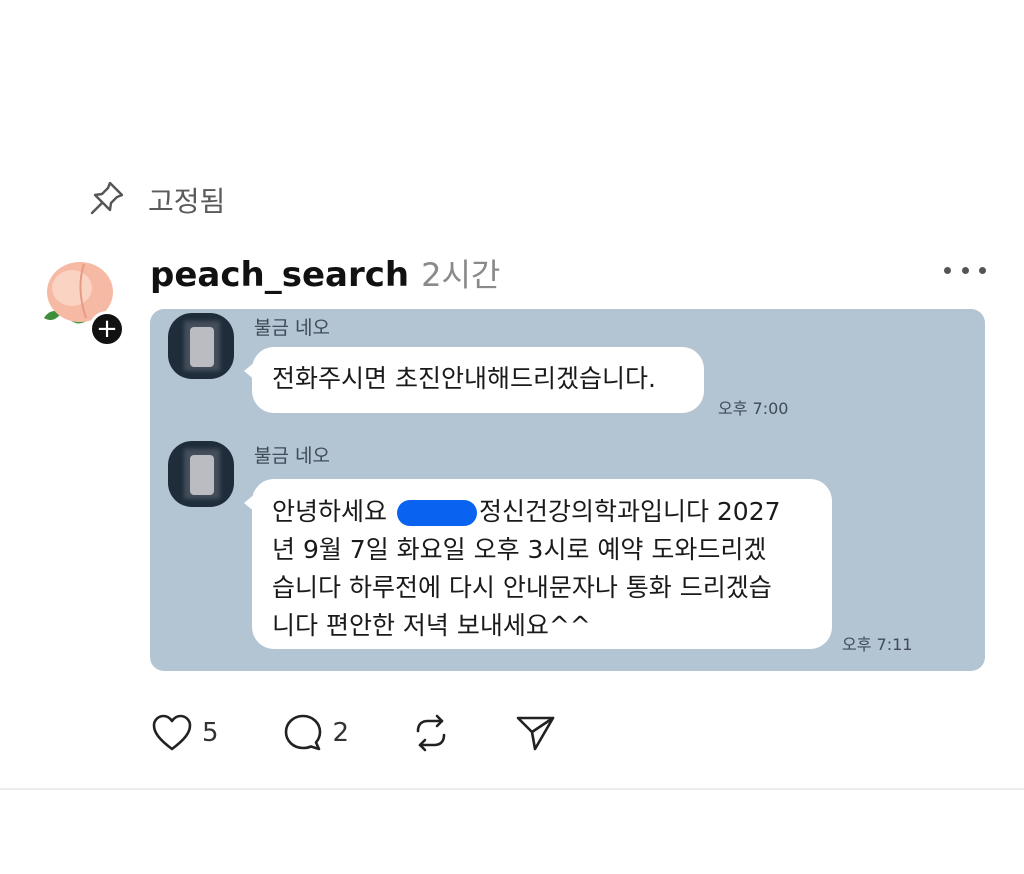  Describe the element at coordinates (210, 733) in the screenshot. I see `like-count: 5` at that location.